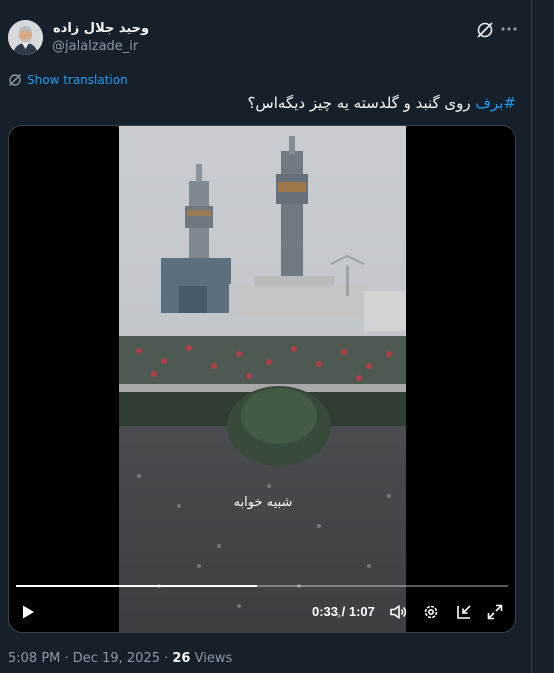 The width and height of the screenshot is (554, 673). I want to click on views-count: 26, so click(181, 658).